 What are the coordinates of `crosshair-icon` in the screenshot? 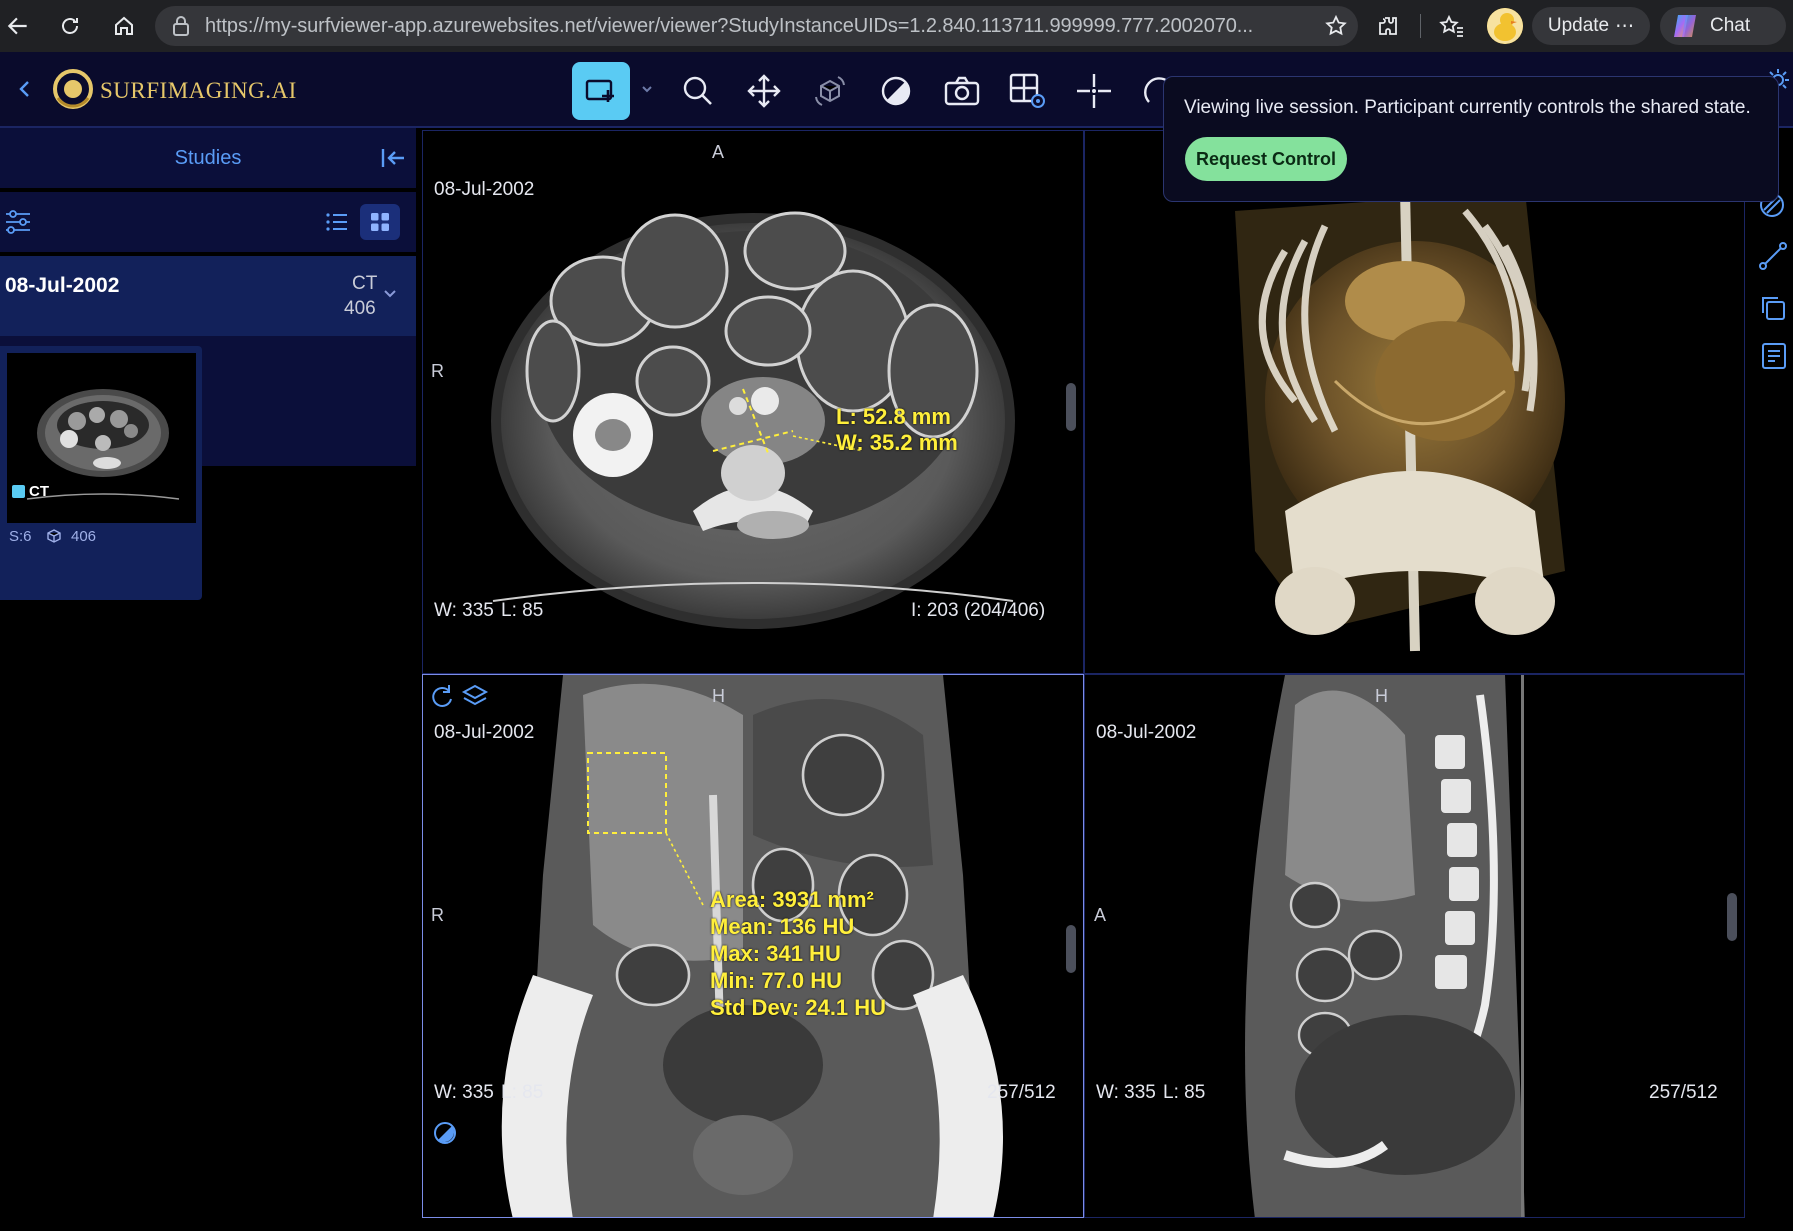 It's located at (1094, 91).